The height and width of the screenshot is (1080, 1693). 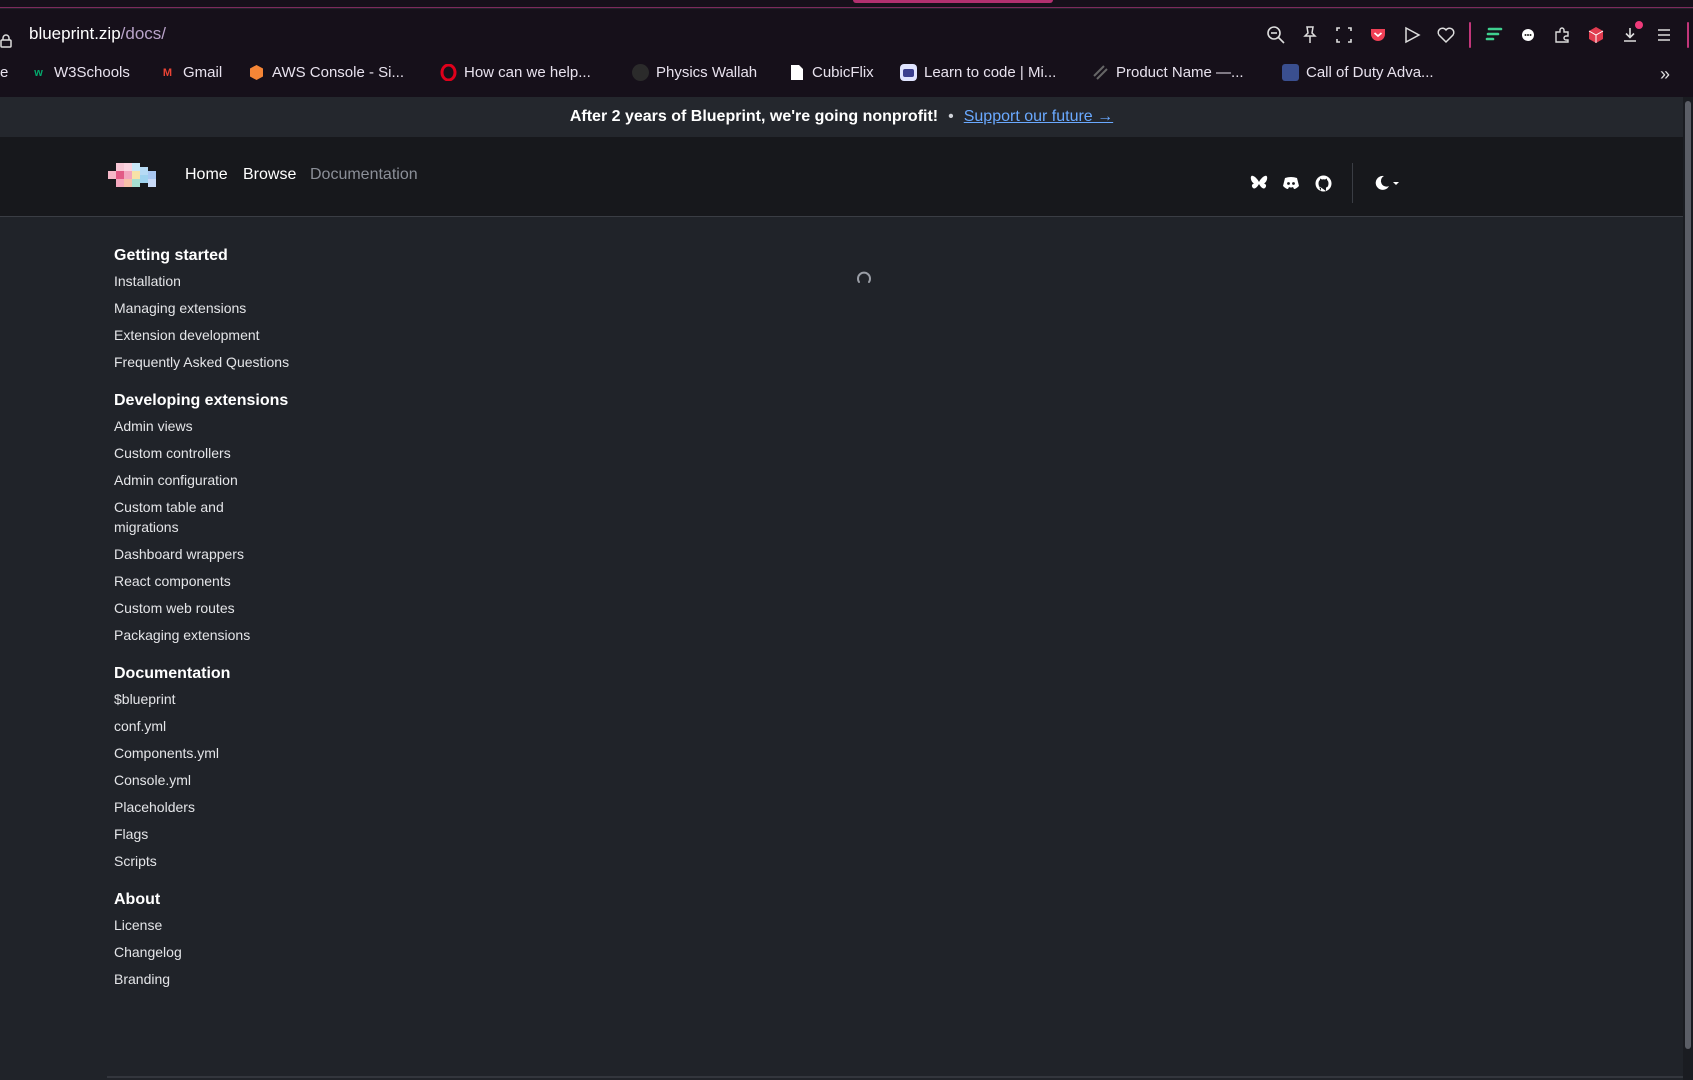 What do you see at coordinates (214, 426) in the screenshot?
I see `sidebar-item-admin-views: Admin views` at bounding box center [214, 426].